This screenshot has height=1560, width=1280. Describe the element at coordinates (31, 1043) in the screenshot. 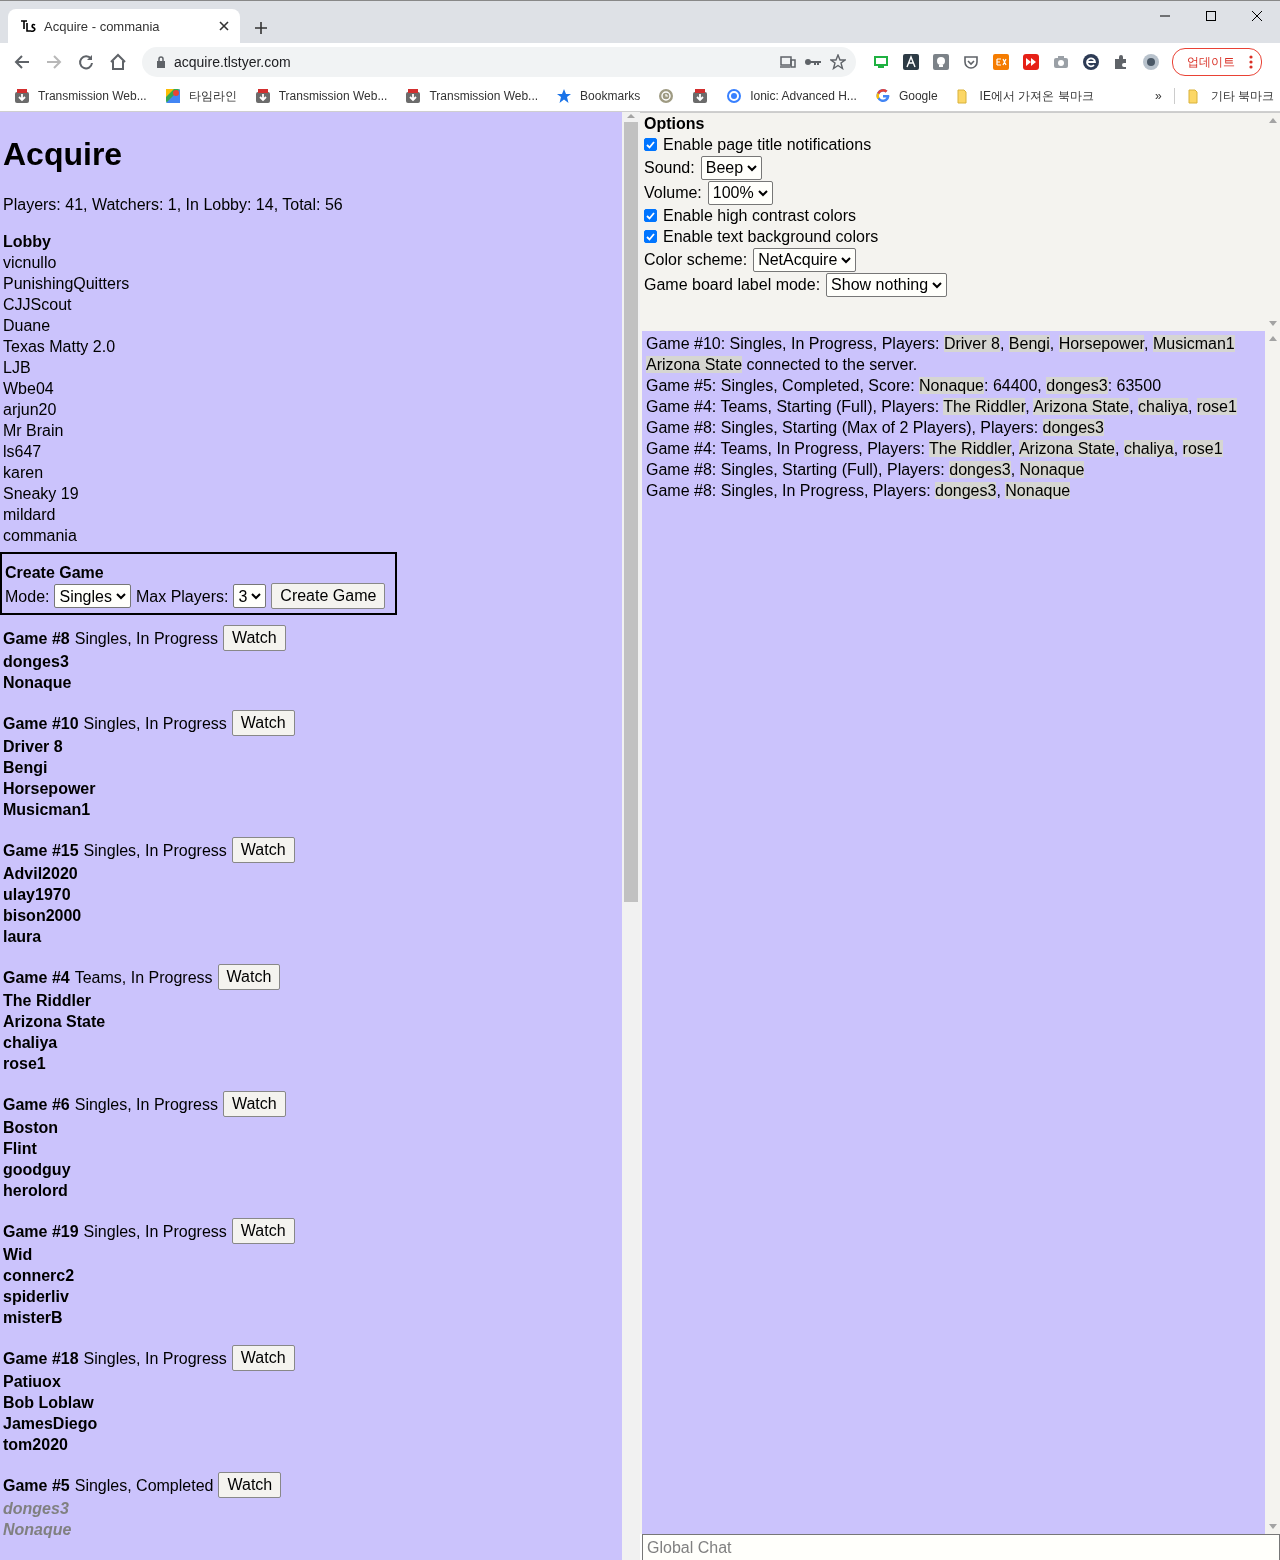

I see `player-name: chaliya` at that location.